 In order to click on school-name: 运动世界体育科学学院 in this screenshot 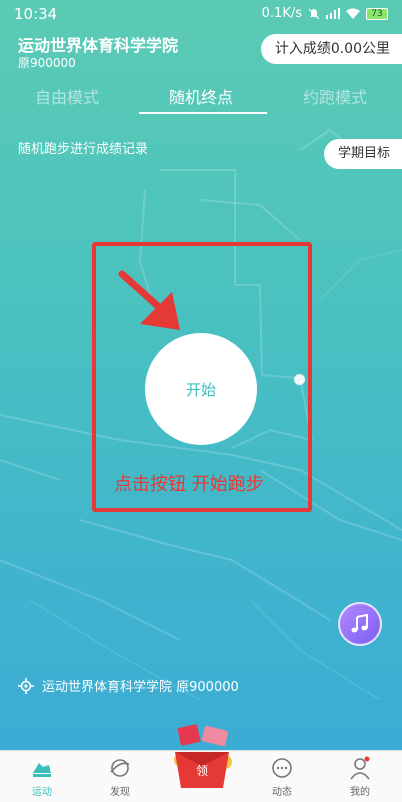, I will do `click(98, 45)`.